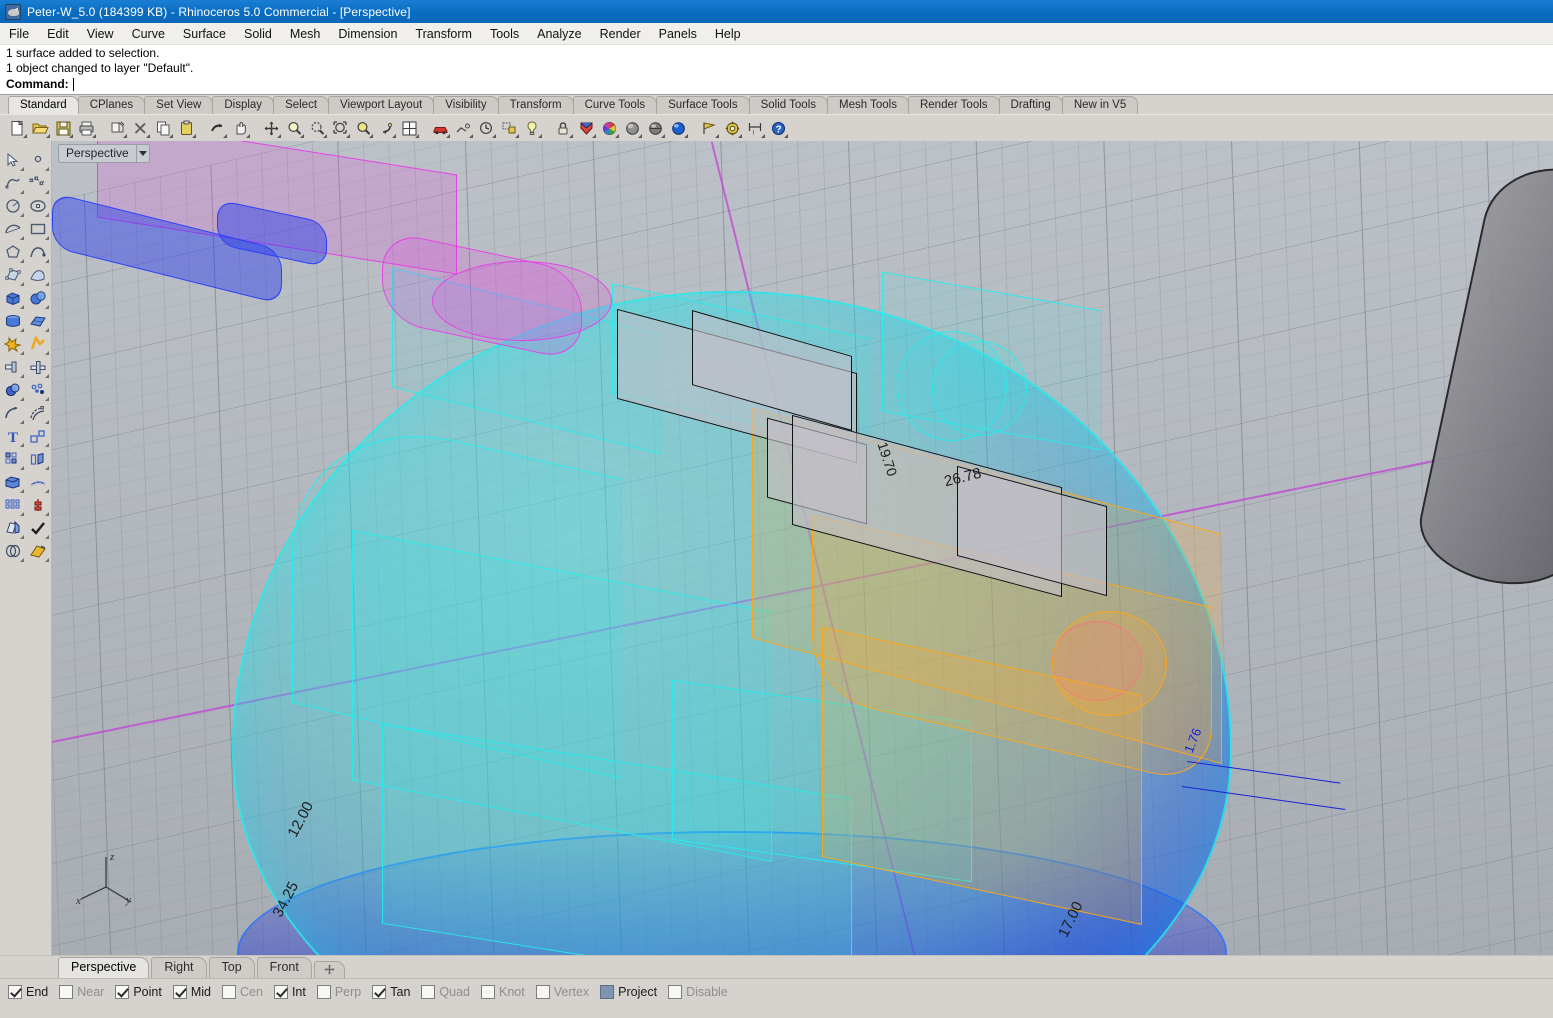  What do you see at coordinates (37, 528) in the screenshot?
I see `check-object-icon` at bounding box center [37, 528].